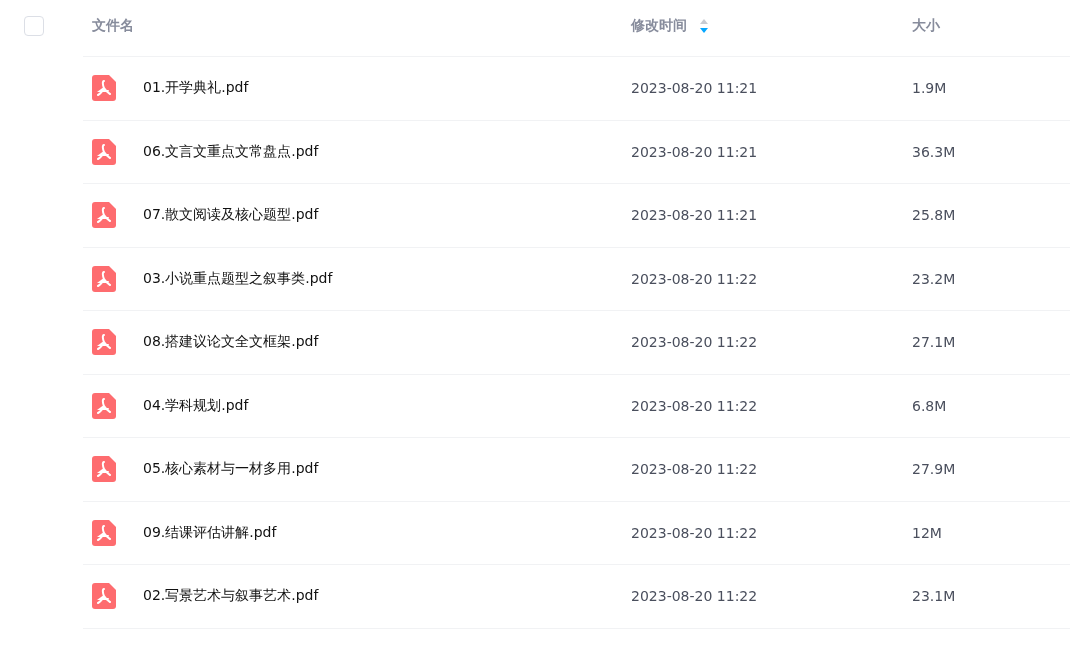 This screenshot has height=670, width=1070. Describe the element at coordinates (934, 342) in the screenshot. I see `file-size: 27.1M` at that location.